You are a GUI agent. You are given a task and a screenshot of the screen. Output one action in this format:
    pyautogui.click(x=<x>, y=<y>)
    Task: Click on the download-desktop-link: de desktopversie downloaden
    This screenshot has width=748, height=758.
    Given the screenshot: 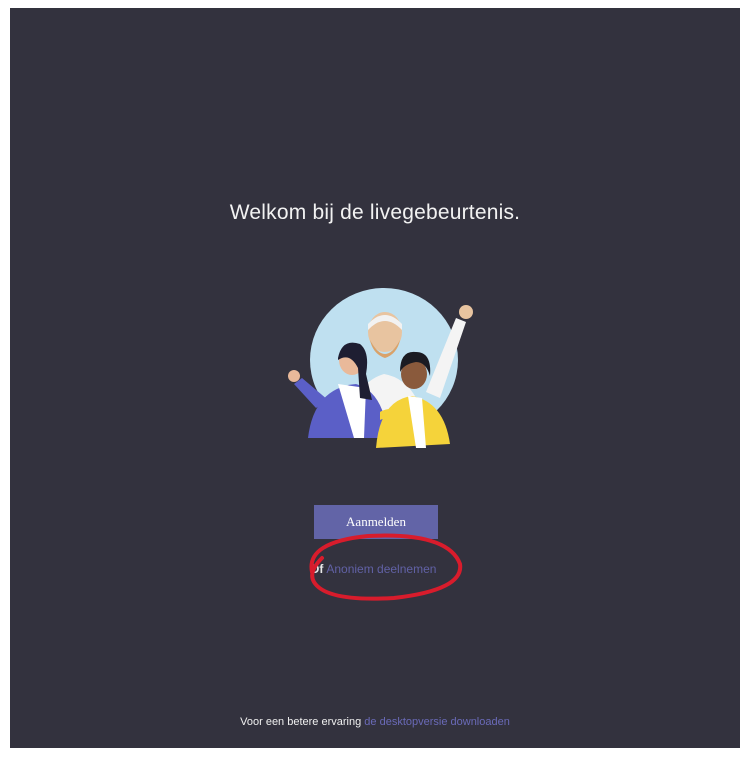 What is the action you would take?
    pyautogui.click(x=437, y=722)
    